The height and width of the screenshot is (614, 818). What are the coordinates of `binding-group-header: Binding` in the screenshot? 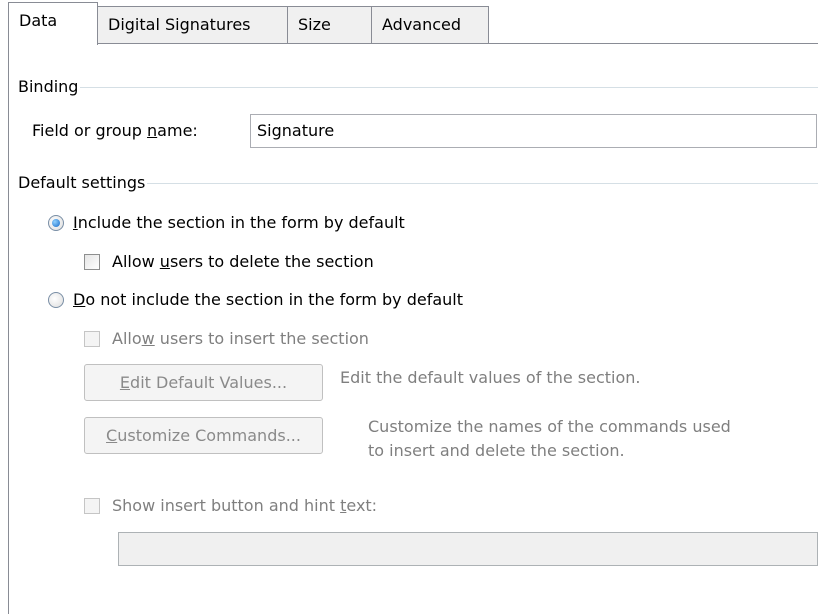 It's located at (418, 87).